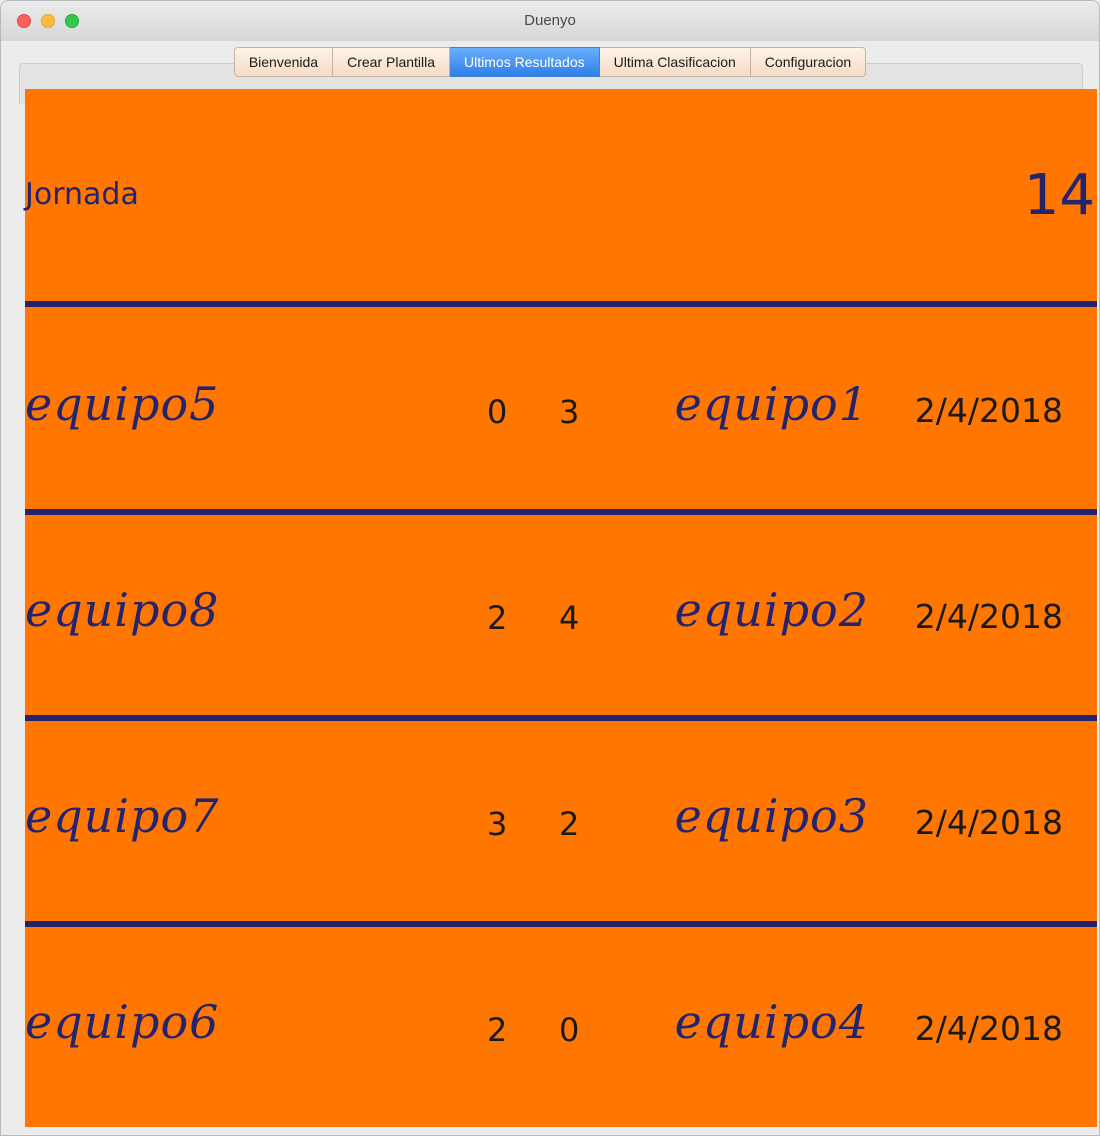 Image resolution: width=1100 pixels, height=1136 pixels. What do you see at coordinates (569, 412) in the screenshot?
I see `away-score: 3` at bounding box center [569, 412].